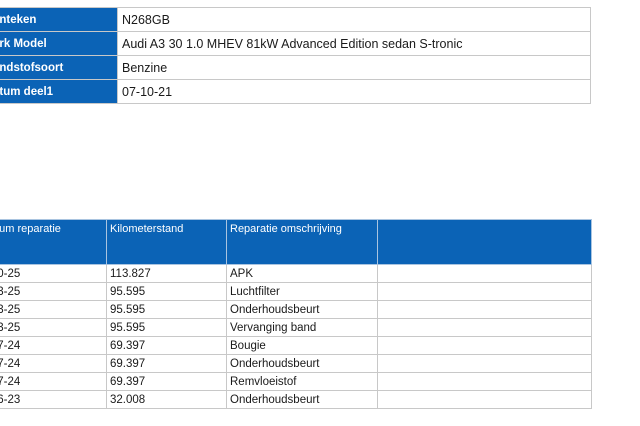  Describe the element at coordinates (59, 43) in the screenshot. I see `vehicle-label: erk Model` at that location.